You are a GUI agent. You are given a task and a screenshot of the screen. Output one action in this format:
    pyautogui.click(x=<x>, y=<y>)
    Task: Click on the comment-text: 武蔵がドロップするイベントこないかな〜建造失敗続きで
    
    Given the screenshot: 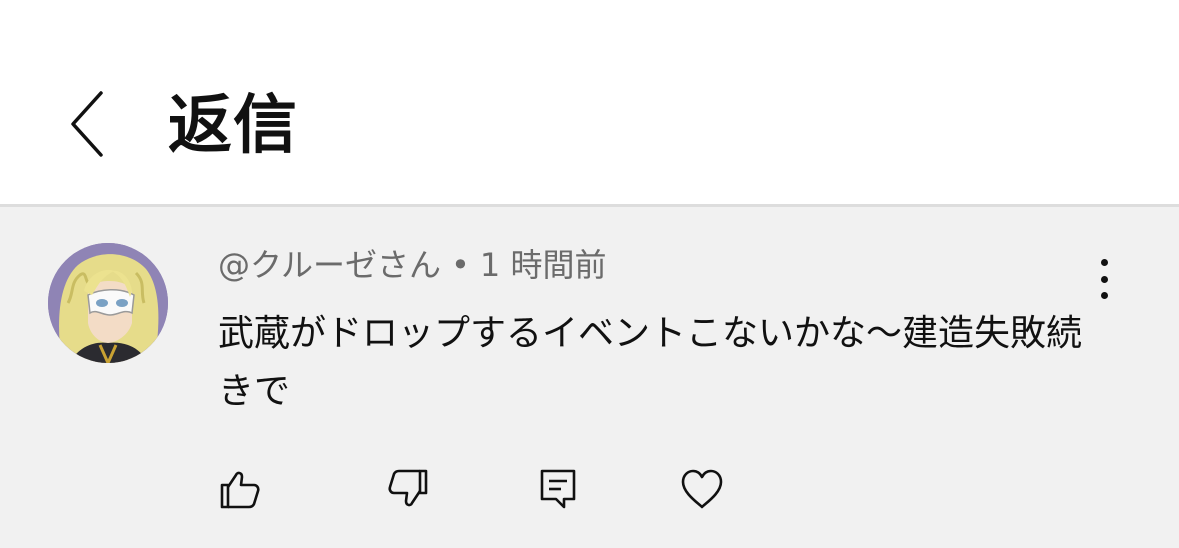 What is the action you would take?
    pyautogui.click(x=650, y=362)
    